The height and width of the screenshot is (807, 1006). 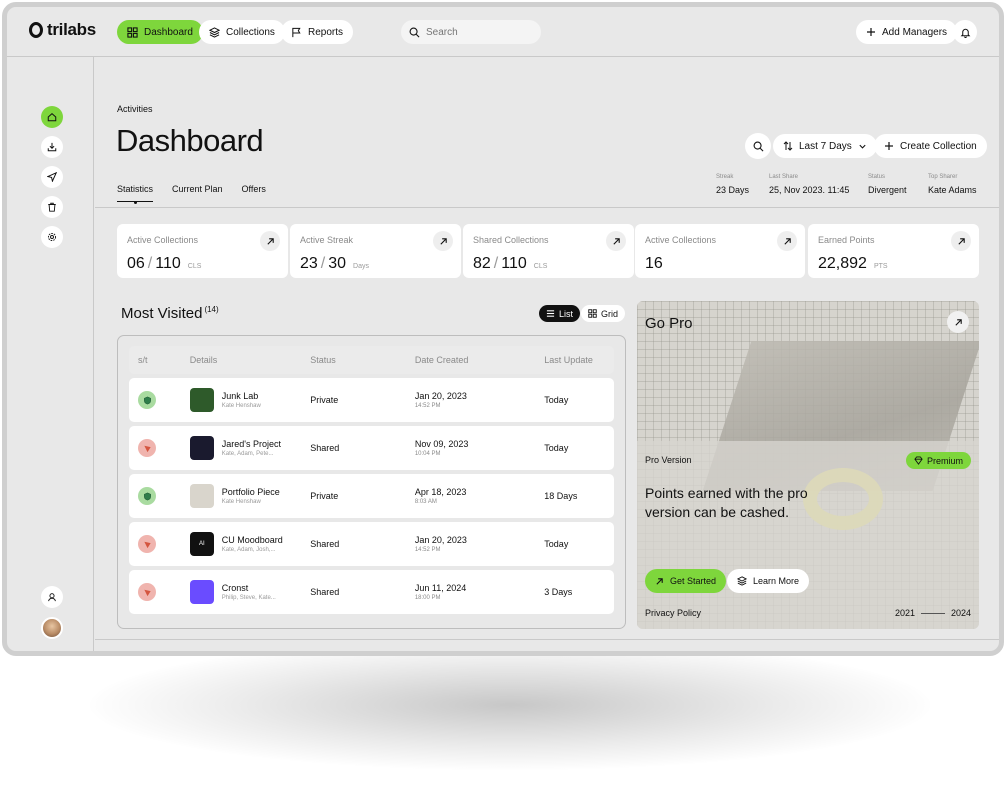 I want to click on privacy-policy-link: Privacy Policy, so click(x=673, y=613).